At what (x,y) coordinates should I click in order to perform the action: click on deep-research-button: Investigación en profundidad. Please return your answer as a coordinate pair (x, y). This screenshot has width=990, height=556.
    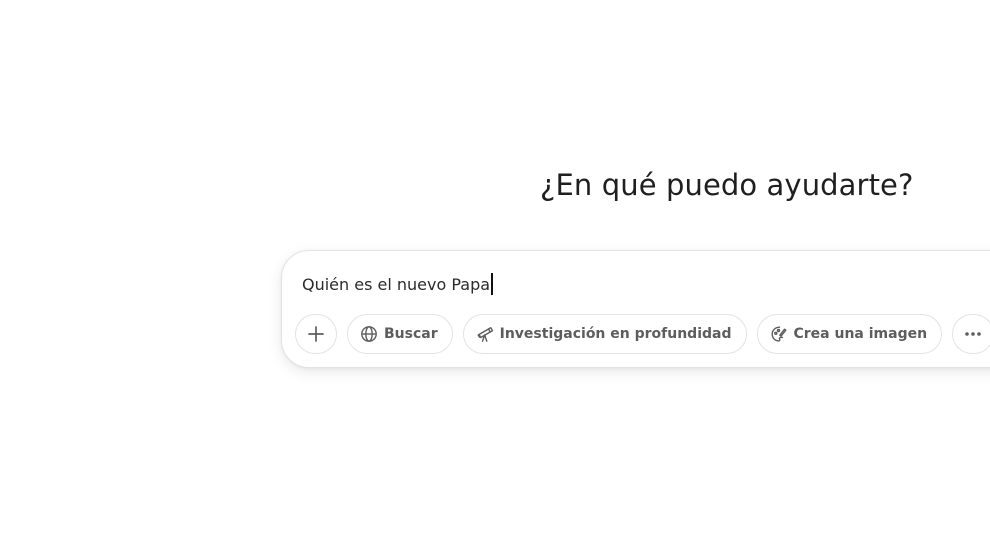
    Looking at the image, I should click on (604, 334).